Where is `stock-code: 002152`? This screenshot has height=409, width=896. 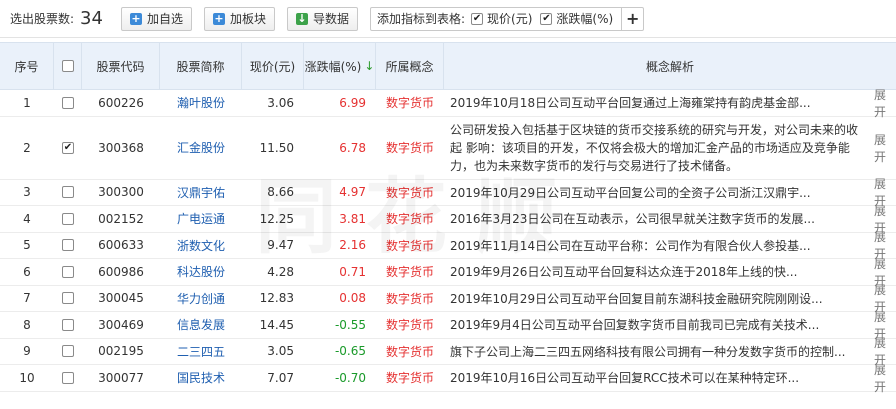 stock-code: 002152 is located at coordinates (121, 218).